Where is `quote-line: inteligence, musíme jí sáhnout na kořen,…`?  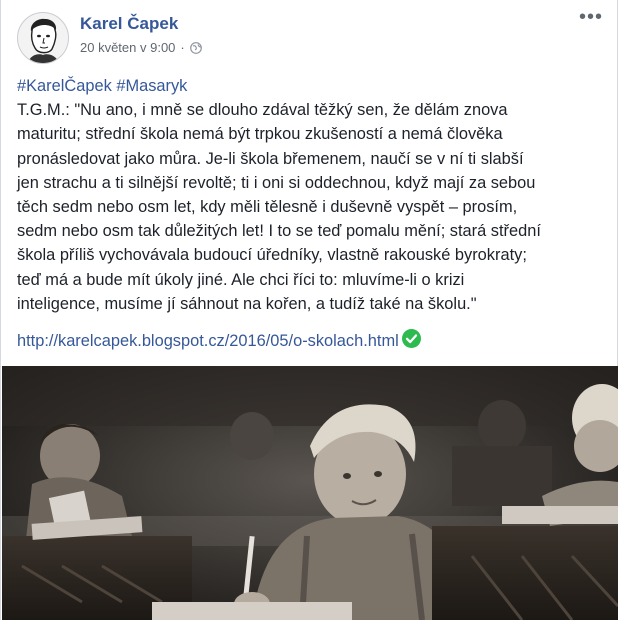
quote-line: inteligence, musíme jí sáhnout na kořen,… is located at coordinates (247, 303).